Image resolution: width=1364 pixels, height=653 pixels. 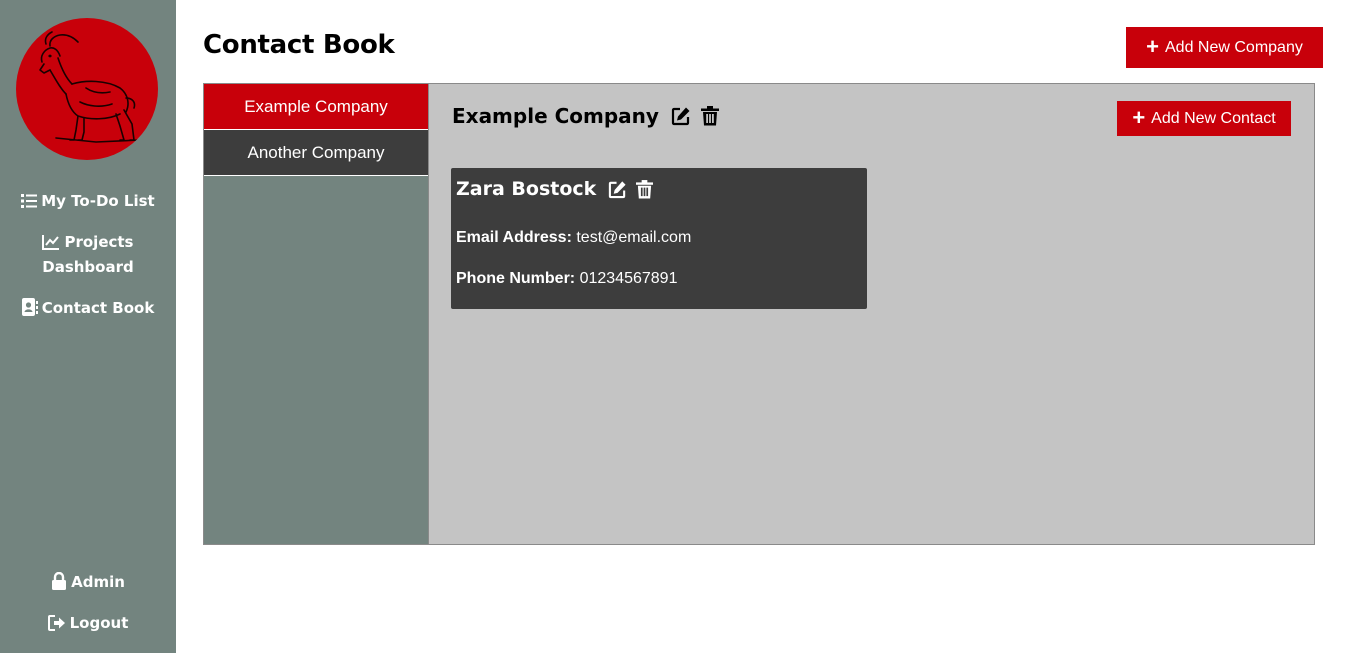 What do you see at coordinates (516, 278) in the screenshot?
I see `phone-label: Phone Number:` at bounding box center [516, 278].